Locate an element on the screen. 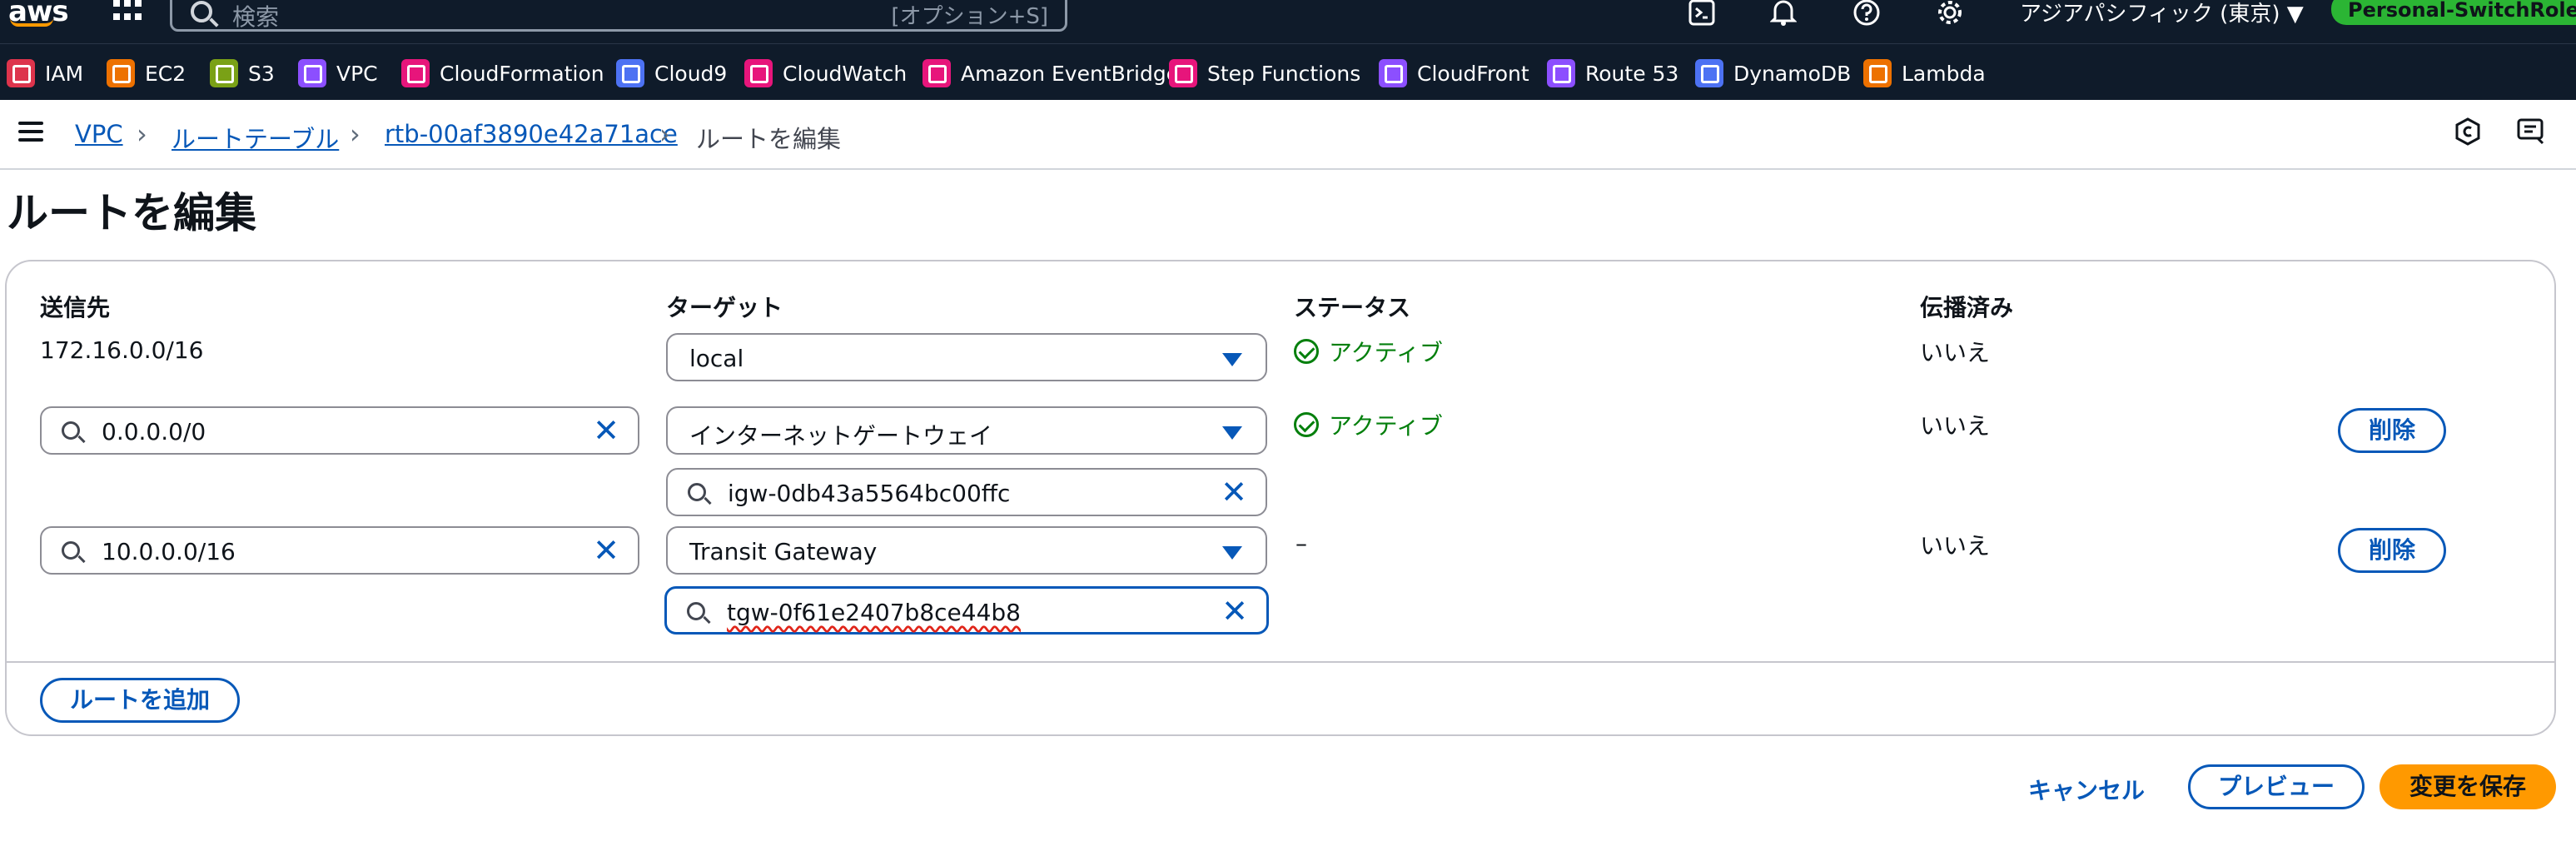 This screenshot has width=2576, height=861. cancel-button: キャンセル is located at coordinates (2086, 789).